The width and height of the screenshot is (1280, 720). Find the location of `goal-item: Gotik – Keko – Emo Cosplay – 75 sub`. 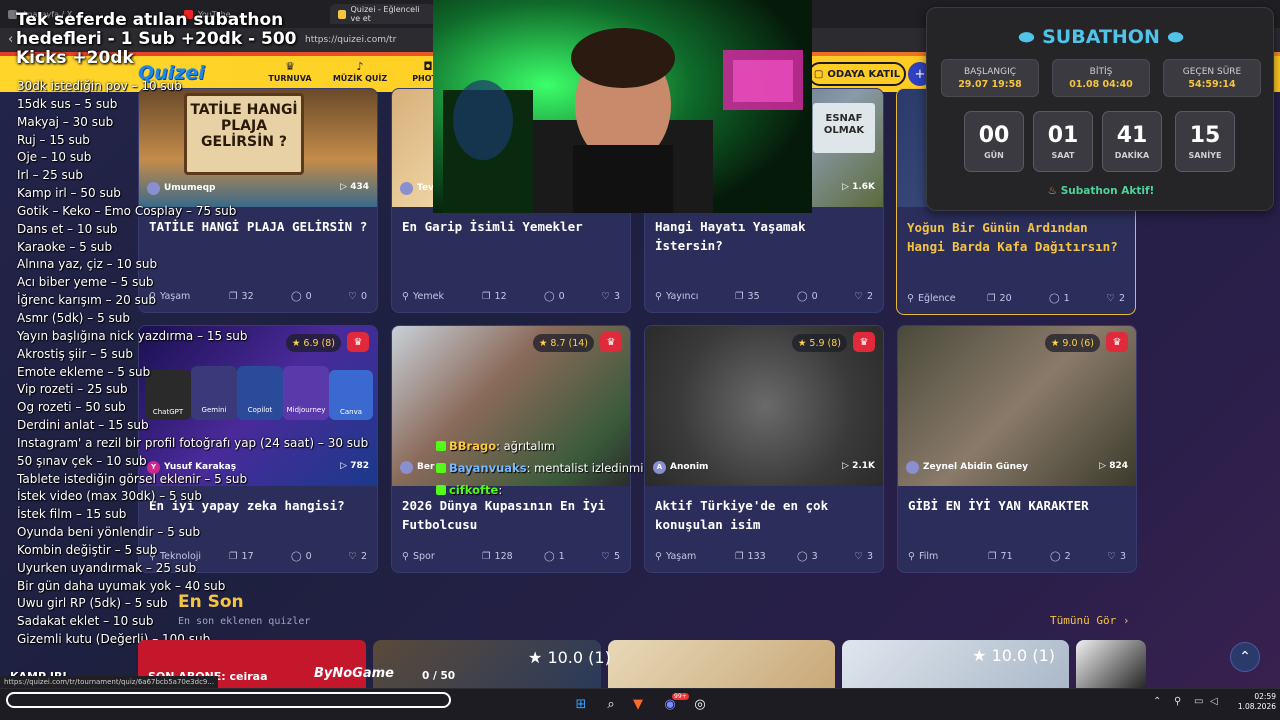

goal-item: Gotik – Keko – Emo Cosplay – 75 sub is located at coordinates (127, 210).